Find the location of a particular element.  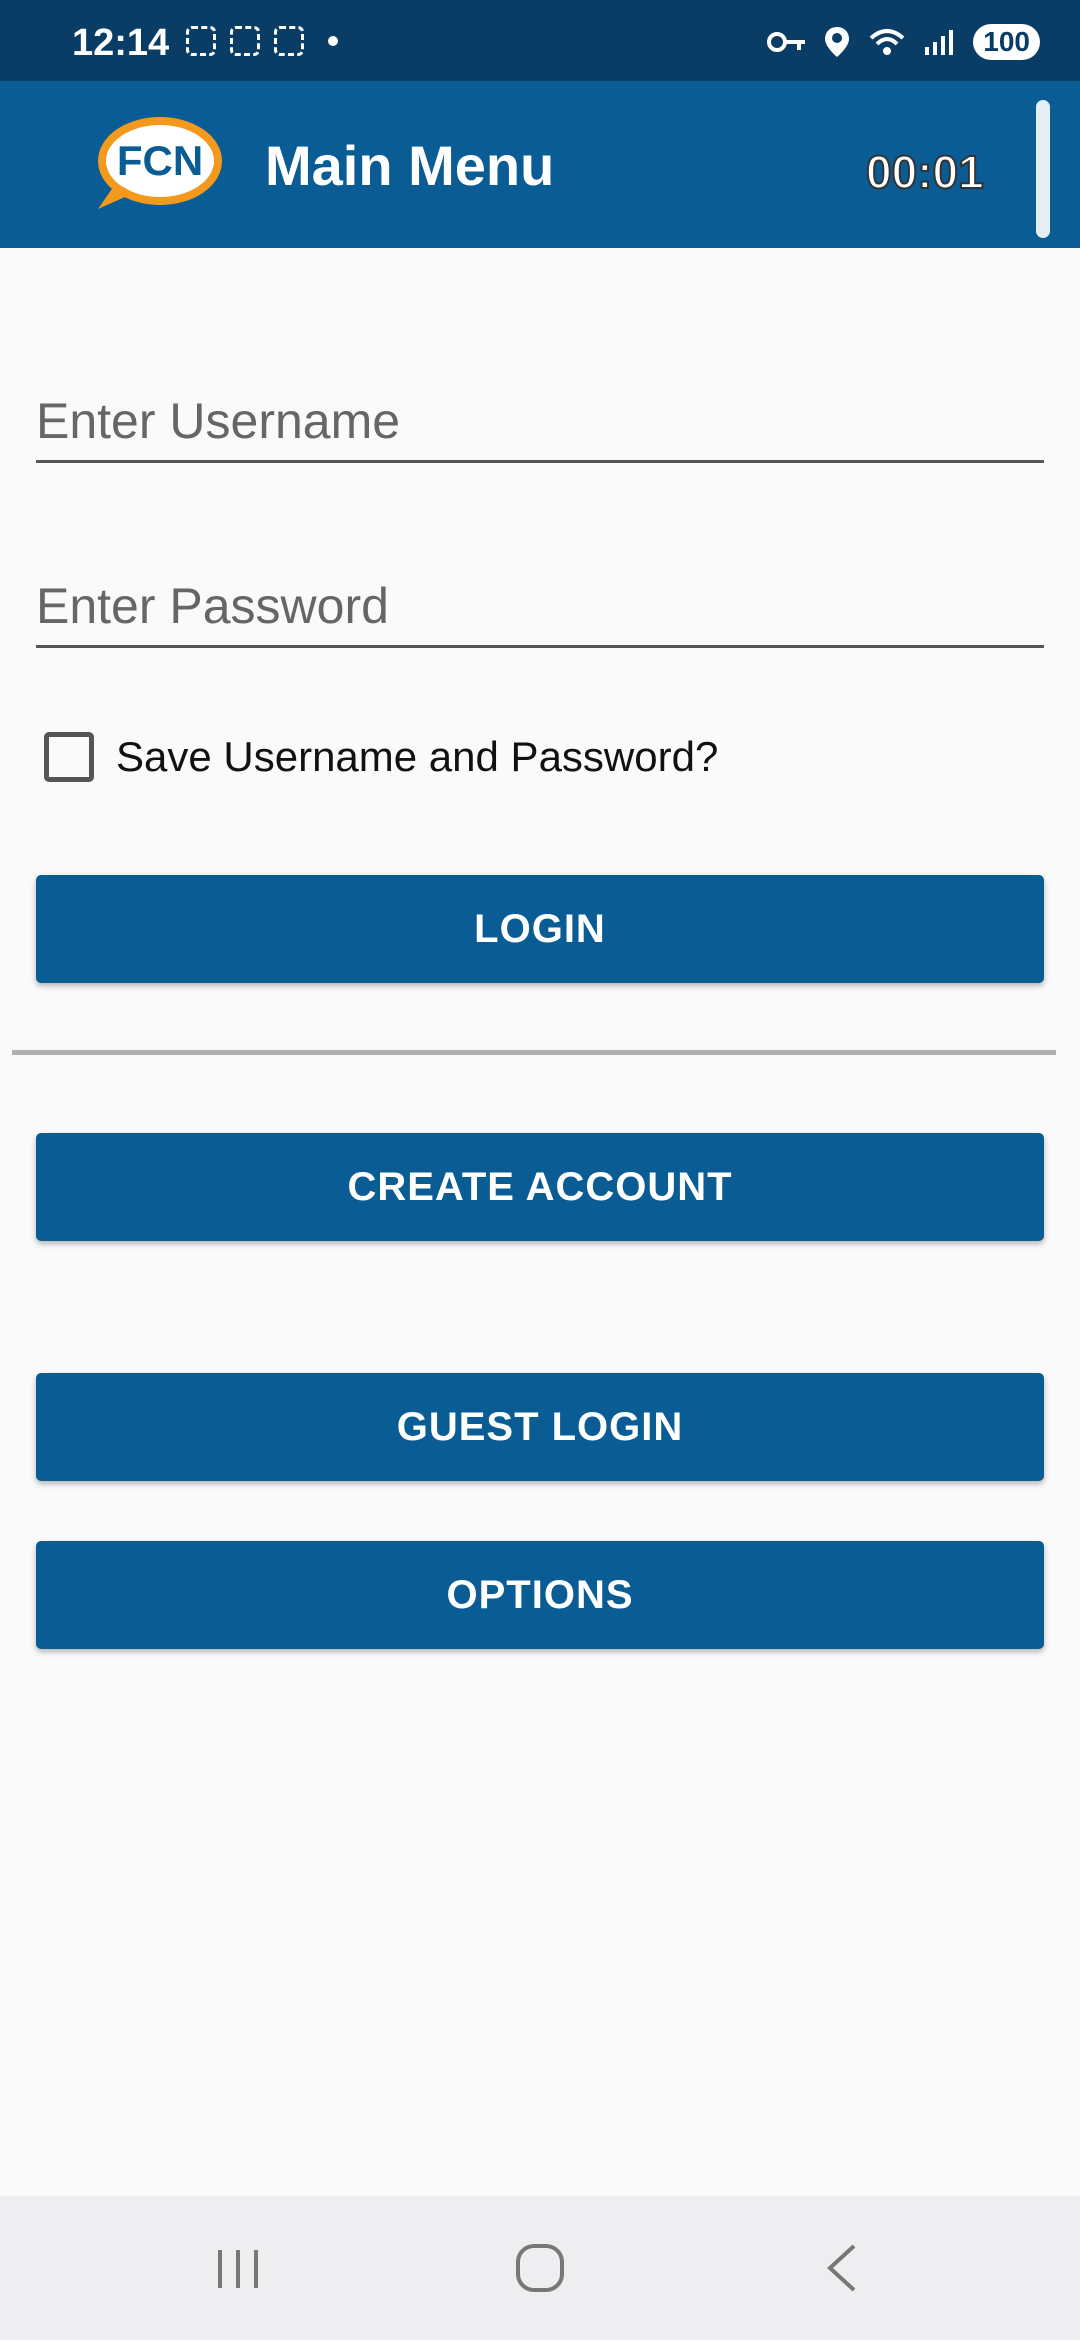

screen-record-icon is located at coordinates (245, 41).